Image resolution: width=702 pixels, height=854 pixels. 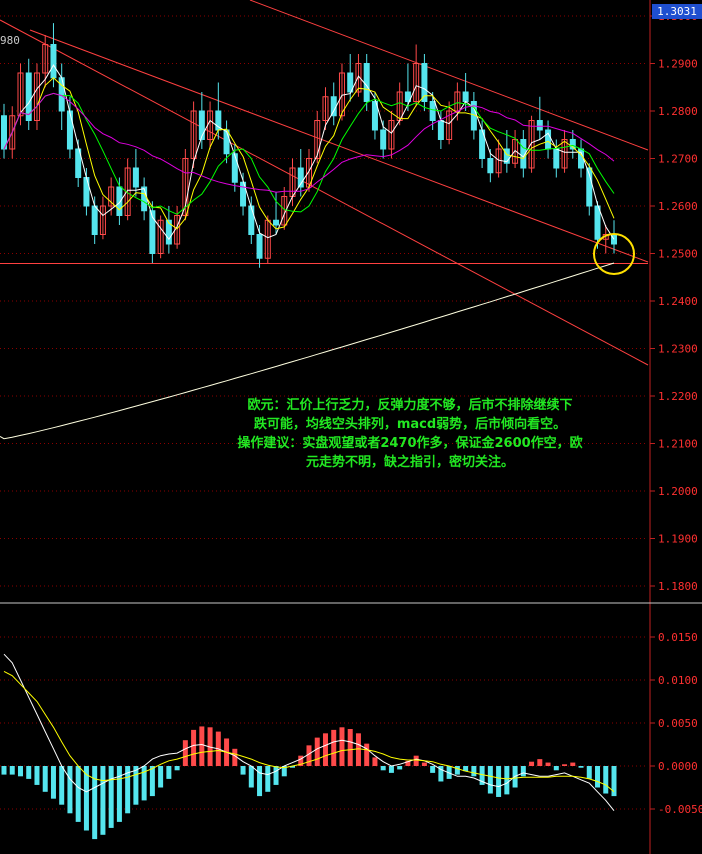 What do you see at coordinates (678, 766) in the screenshot?
I see `macd-tick-label: 0.0000` at bounding box center [678, 766].